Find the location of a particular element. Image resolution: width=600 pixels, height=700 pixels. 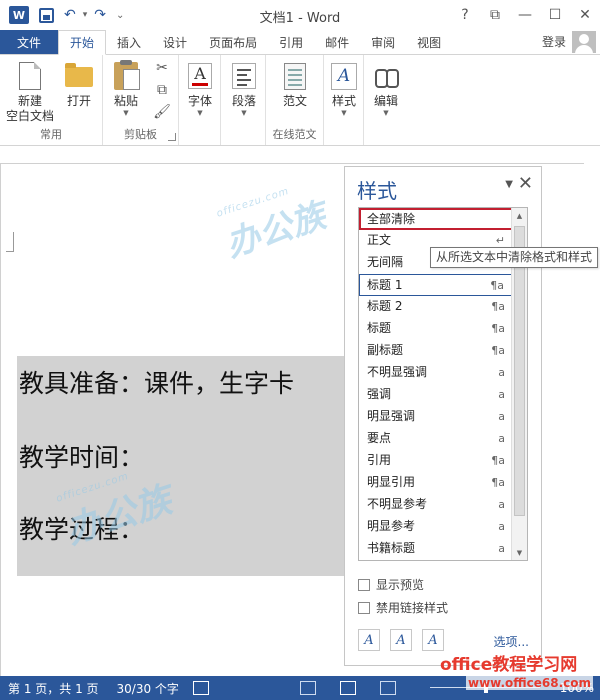

avatar is located at coordinates (584, 42).